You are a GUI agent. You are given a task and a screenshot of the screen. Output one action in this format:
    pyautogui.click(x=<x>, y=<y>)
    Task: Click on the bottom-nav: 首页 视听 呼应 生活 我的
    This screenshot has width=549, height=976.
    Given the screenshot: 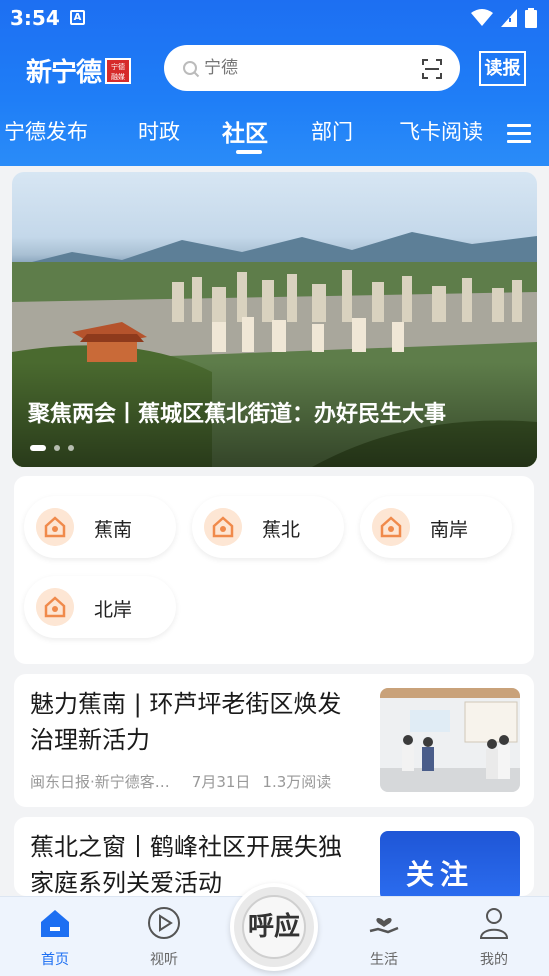 What is the action you would take?
    pyautogui.click(x=274, y=929)
    